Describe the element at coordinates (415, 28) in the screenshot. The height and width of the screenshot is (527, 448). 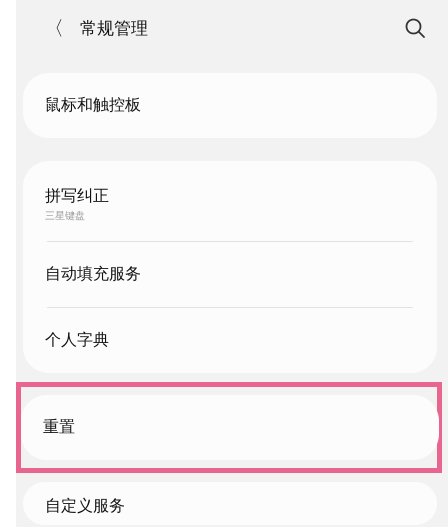
I see `search-icon` at that location.